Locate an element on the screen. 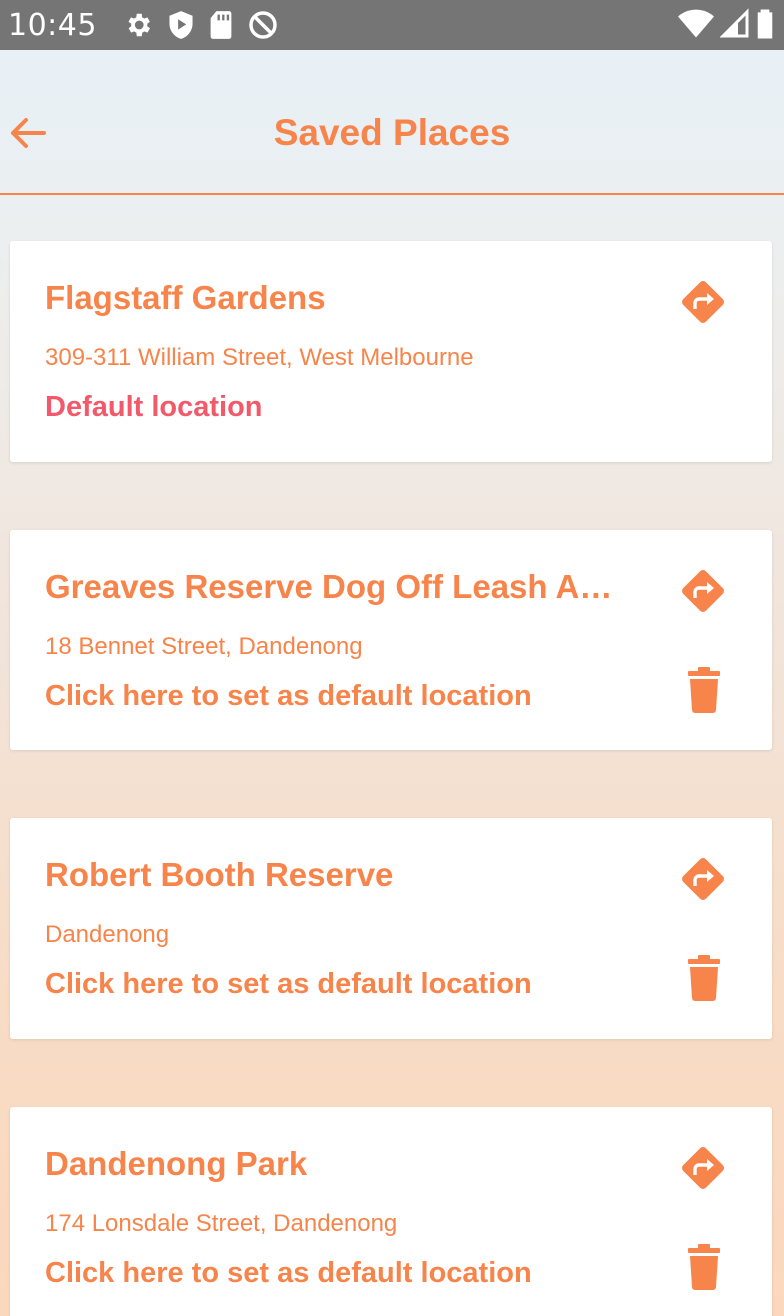 This screenshot has height=1316, width=784. place-address: 309-311 William Street, West Melbourne is located at coordinates (259, 357).